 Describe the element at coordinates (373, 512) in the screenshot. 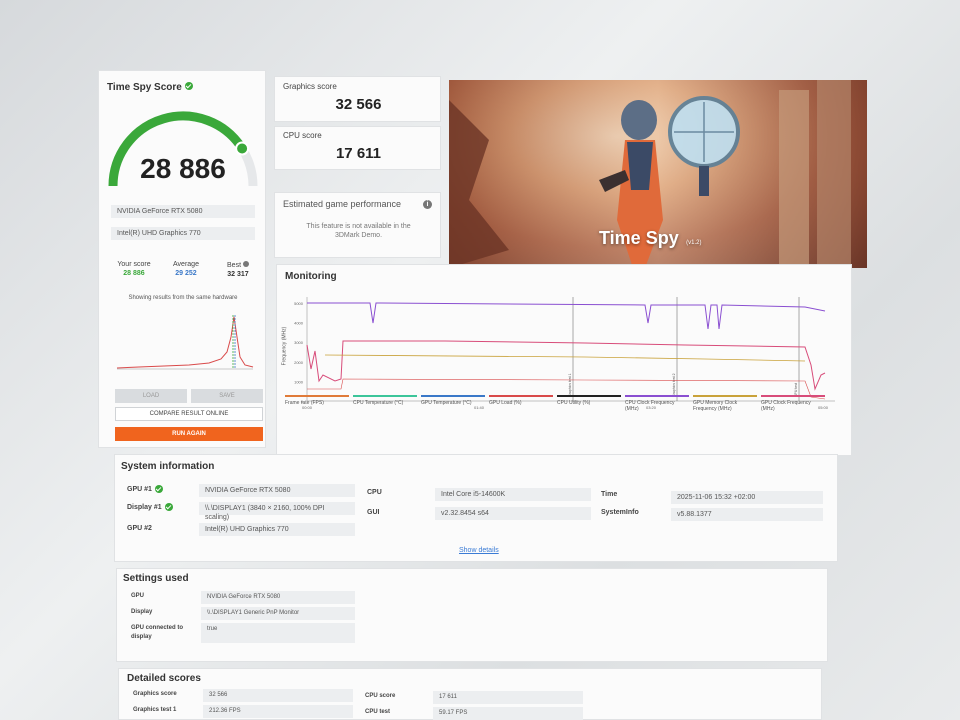

I see `gui-label: GUI` at that location.